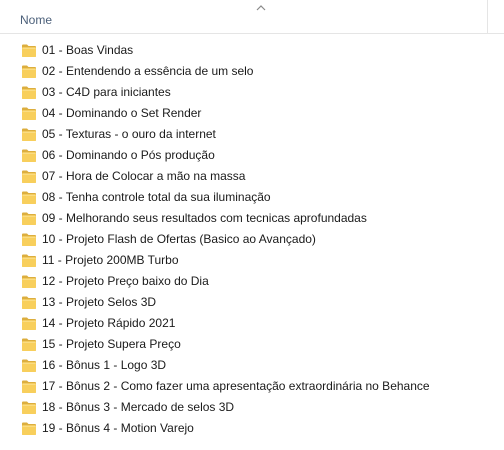 The width and height of the screenshot is (504, 450). What do you see at coordinates (110, 260) in the screenshot?
I see `folder-name: 11 - Projeto 200MB Turbo` at bounding box center [110, 260].